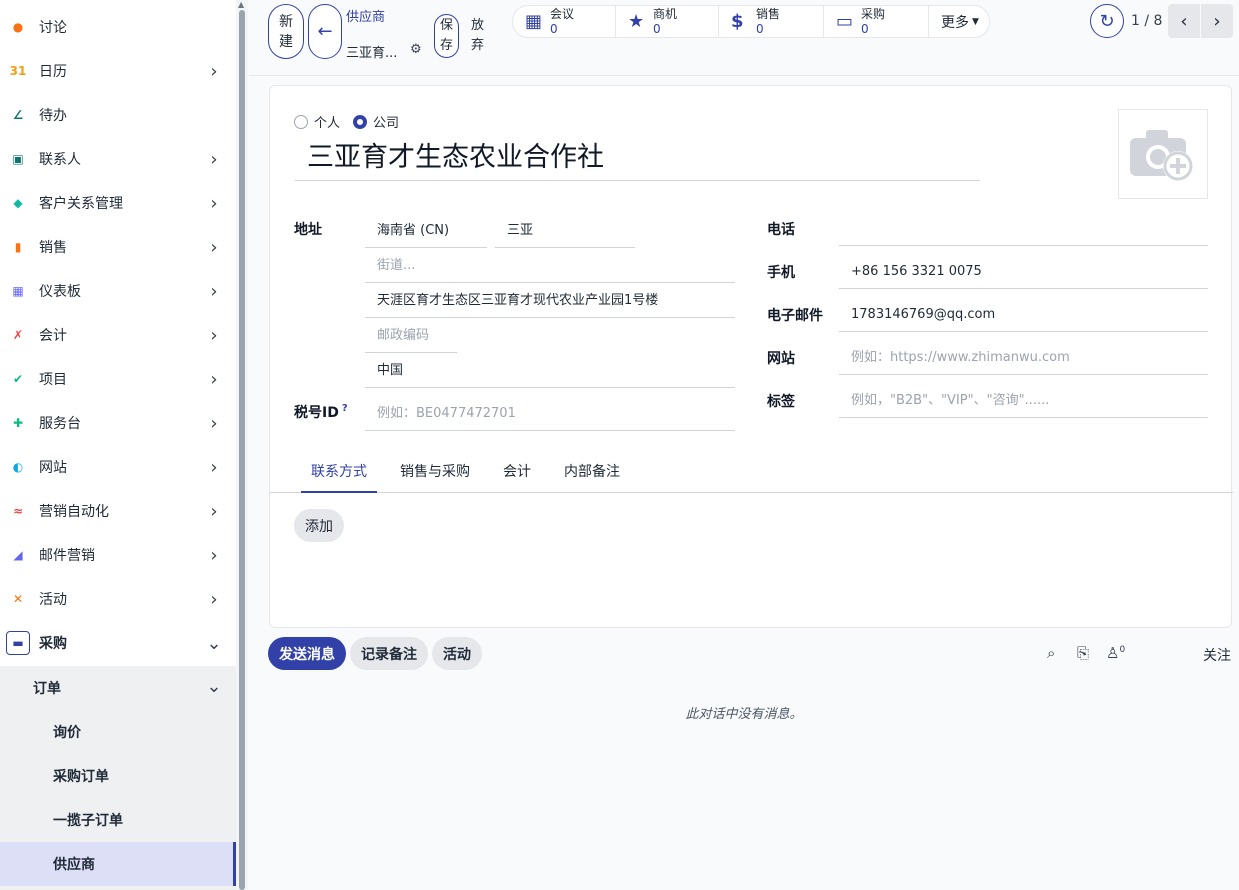  I want to click on smart-button-label: 销售, so click(768, 14).